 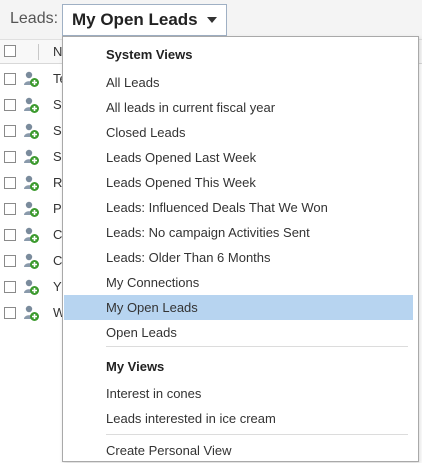 What do you see at coordinates (238, 207) in the screenshot?
I see `system-view-item: Leads: Influenced Deals That We Won` at bounding box center [238, 207].